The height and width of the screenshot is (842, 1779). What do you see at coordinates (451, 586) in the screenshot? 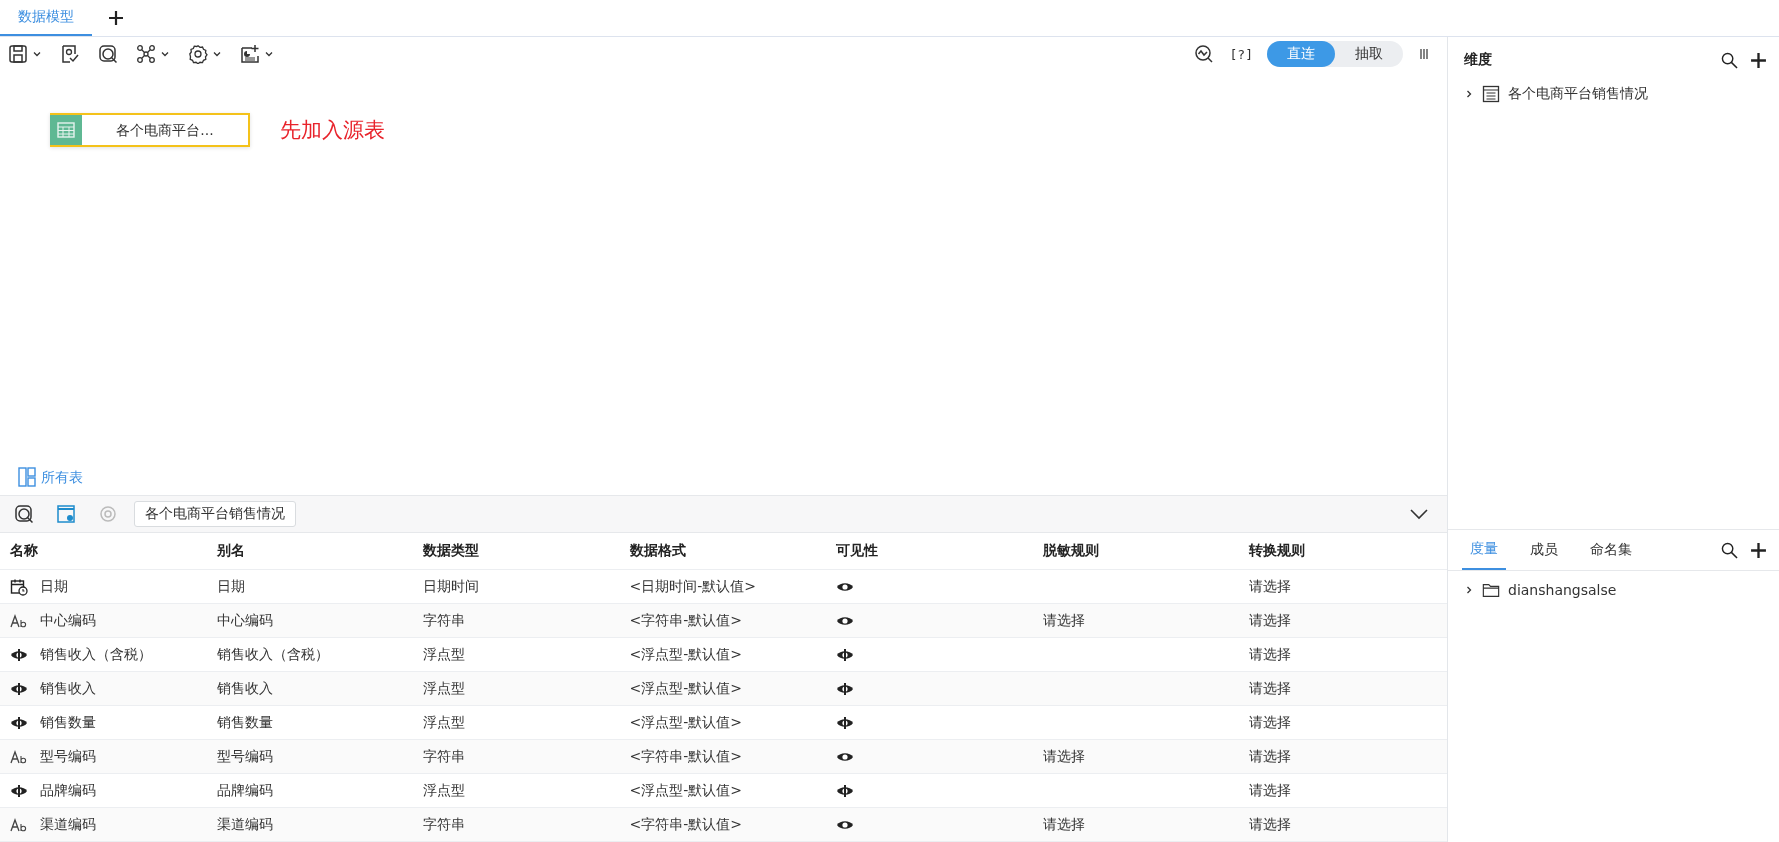
I see `table-cell-text: 日期时间` at bounding box center [451, 586].